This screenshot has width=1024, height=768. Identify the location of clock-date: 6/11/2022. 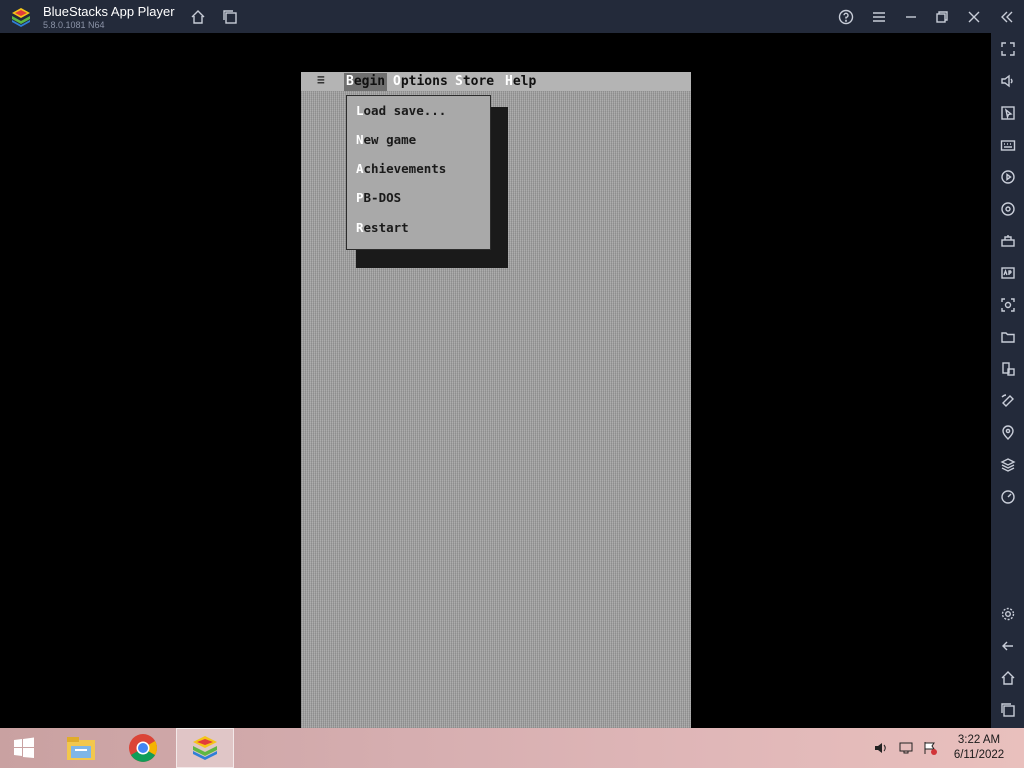
(979, 755).